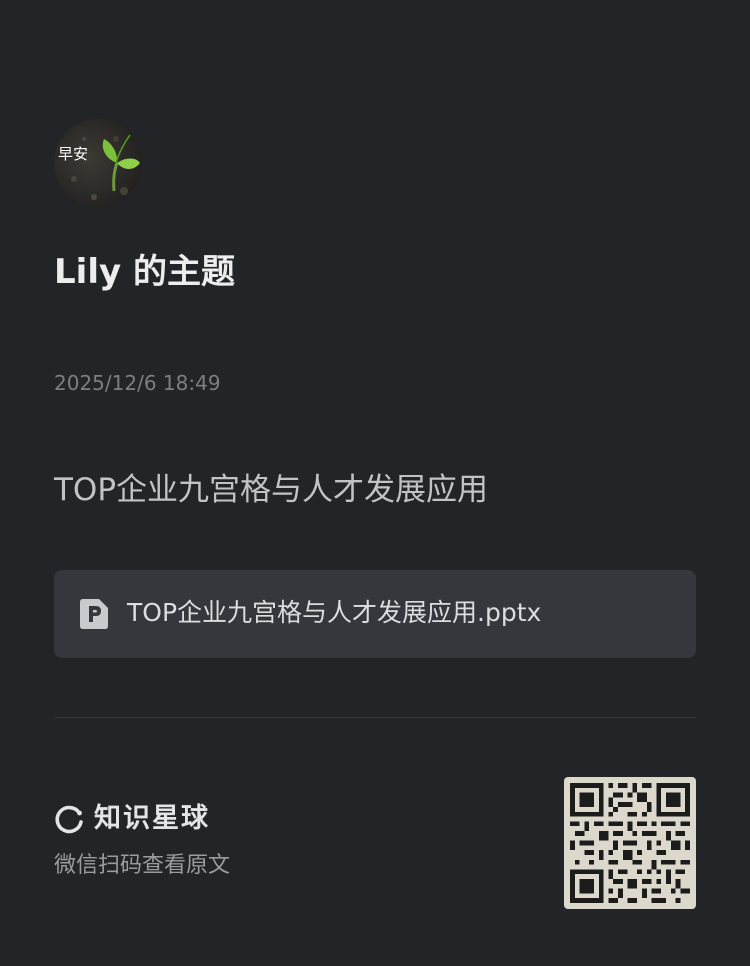 The height and width of the screenshot is (966, 750). I want to click on ppt-file-icon, so click(94, 614).